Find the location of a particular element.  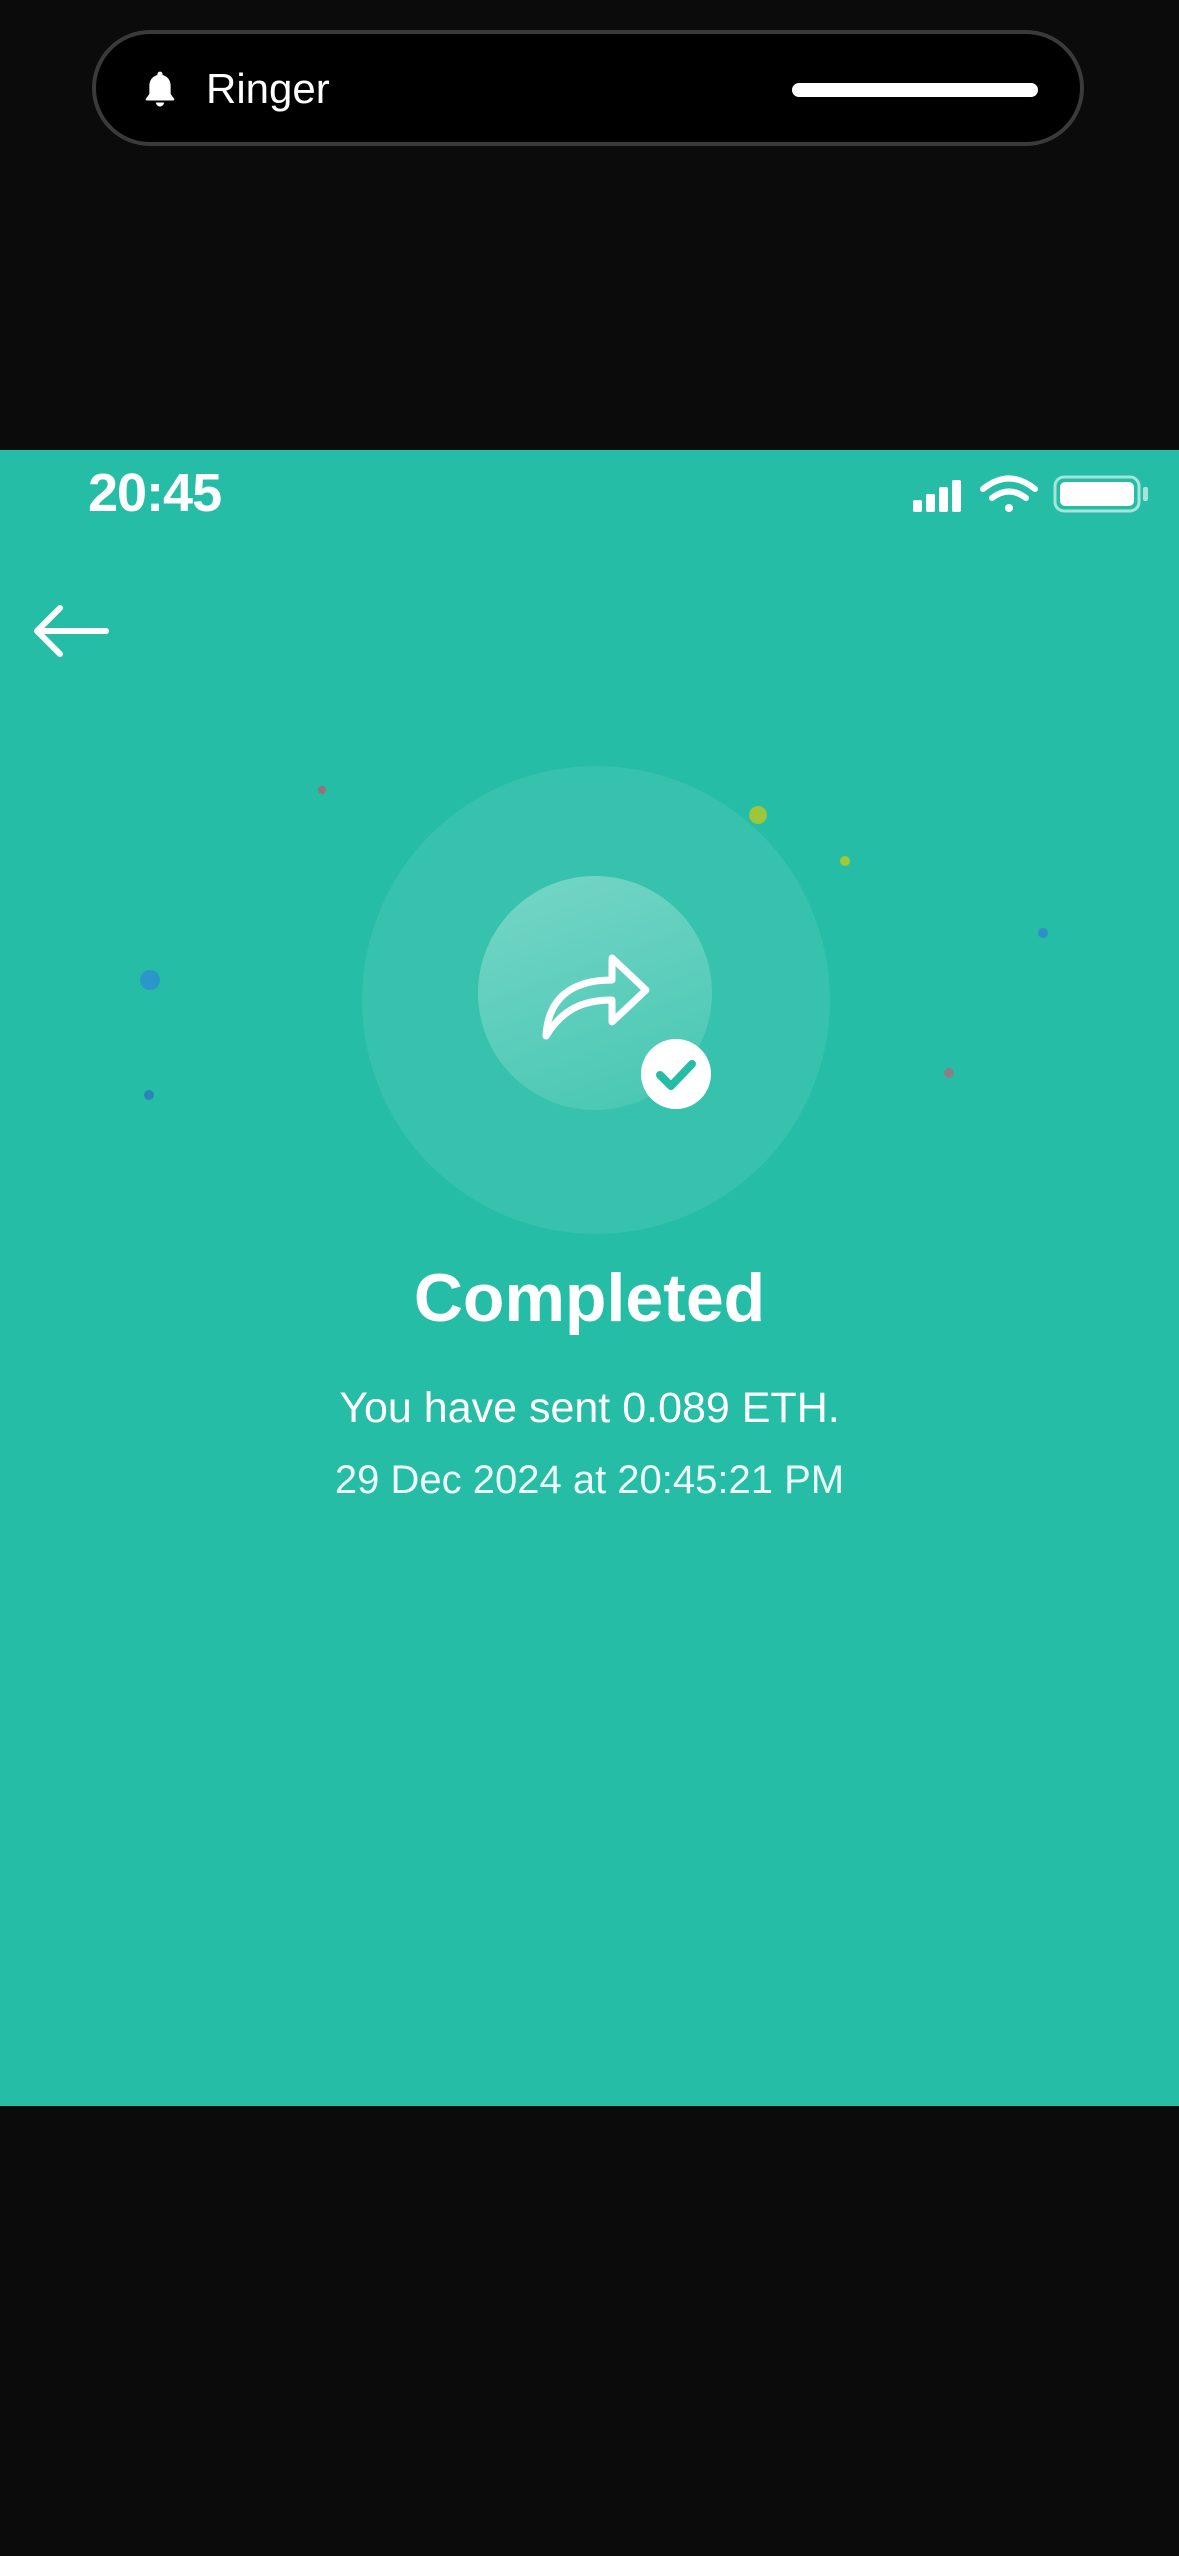

bell-icon is located at coordinates (160, 89).